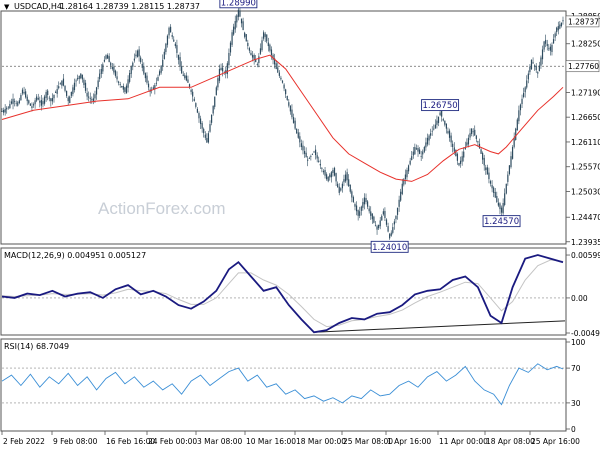 This screenshot has height=450, width=600. What do you see at coordinates (162, 208) in the screenshot?
I see `watermark: ActionForex.com` at bounding box center [162, 208].